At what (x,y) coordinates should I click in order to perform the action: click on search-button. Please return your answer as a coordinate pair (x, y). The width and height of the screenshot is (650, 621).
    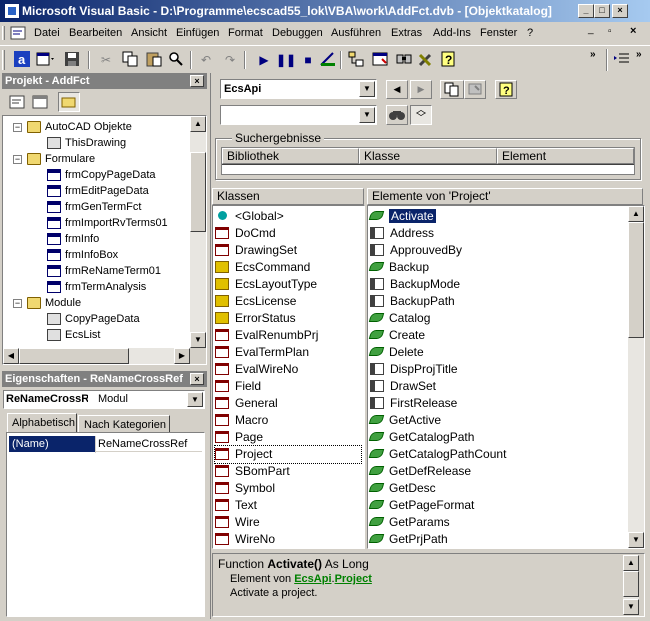
    Looking at the image, I should click on (397, 115).